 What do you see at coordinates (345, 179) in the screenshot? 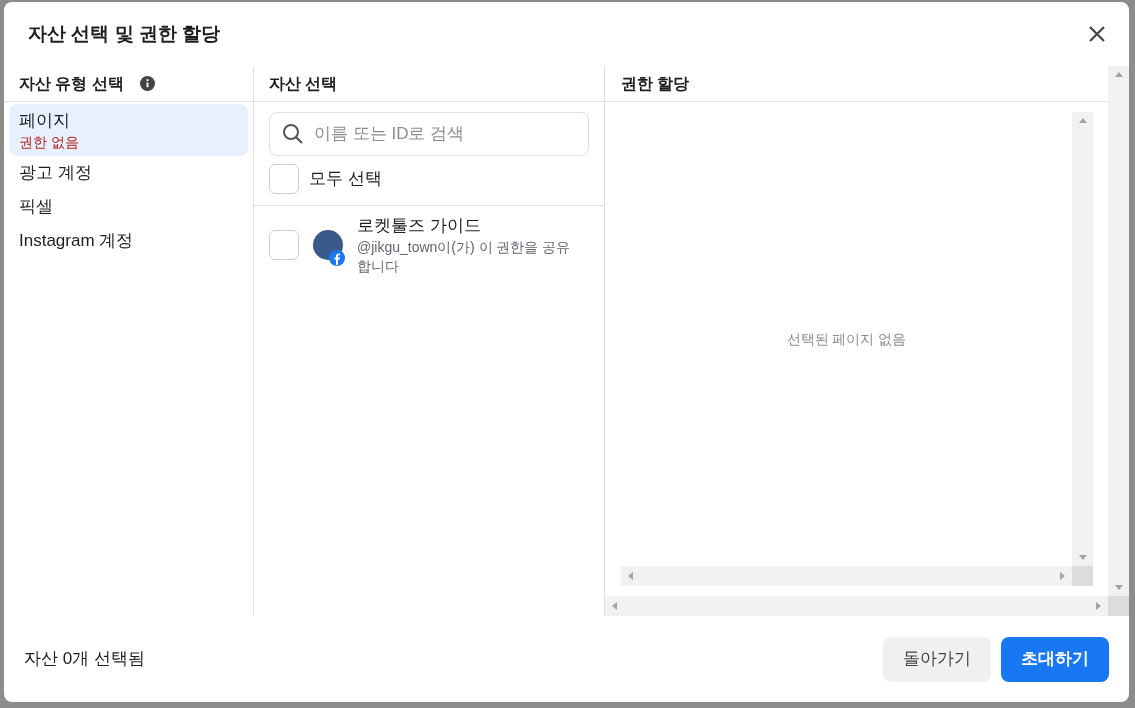
I see `select-all-label: 모두 선택` at bounding box center [345, 179].